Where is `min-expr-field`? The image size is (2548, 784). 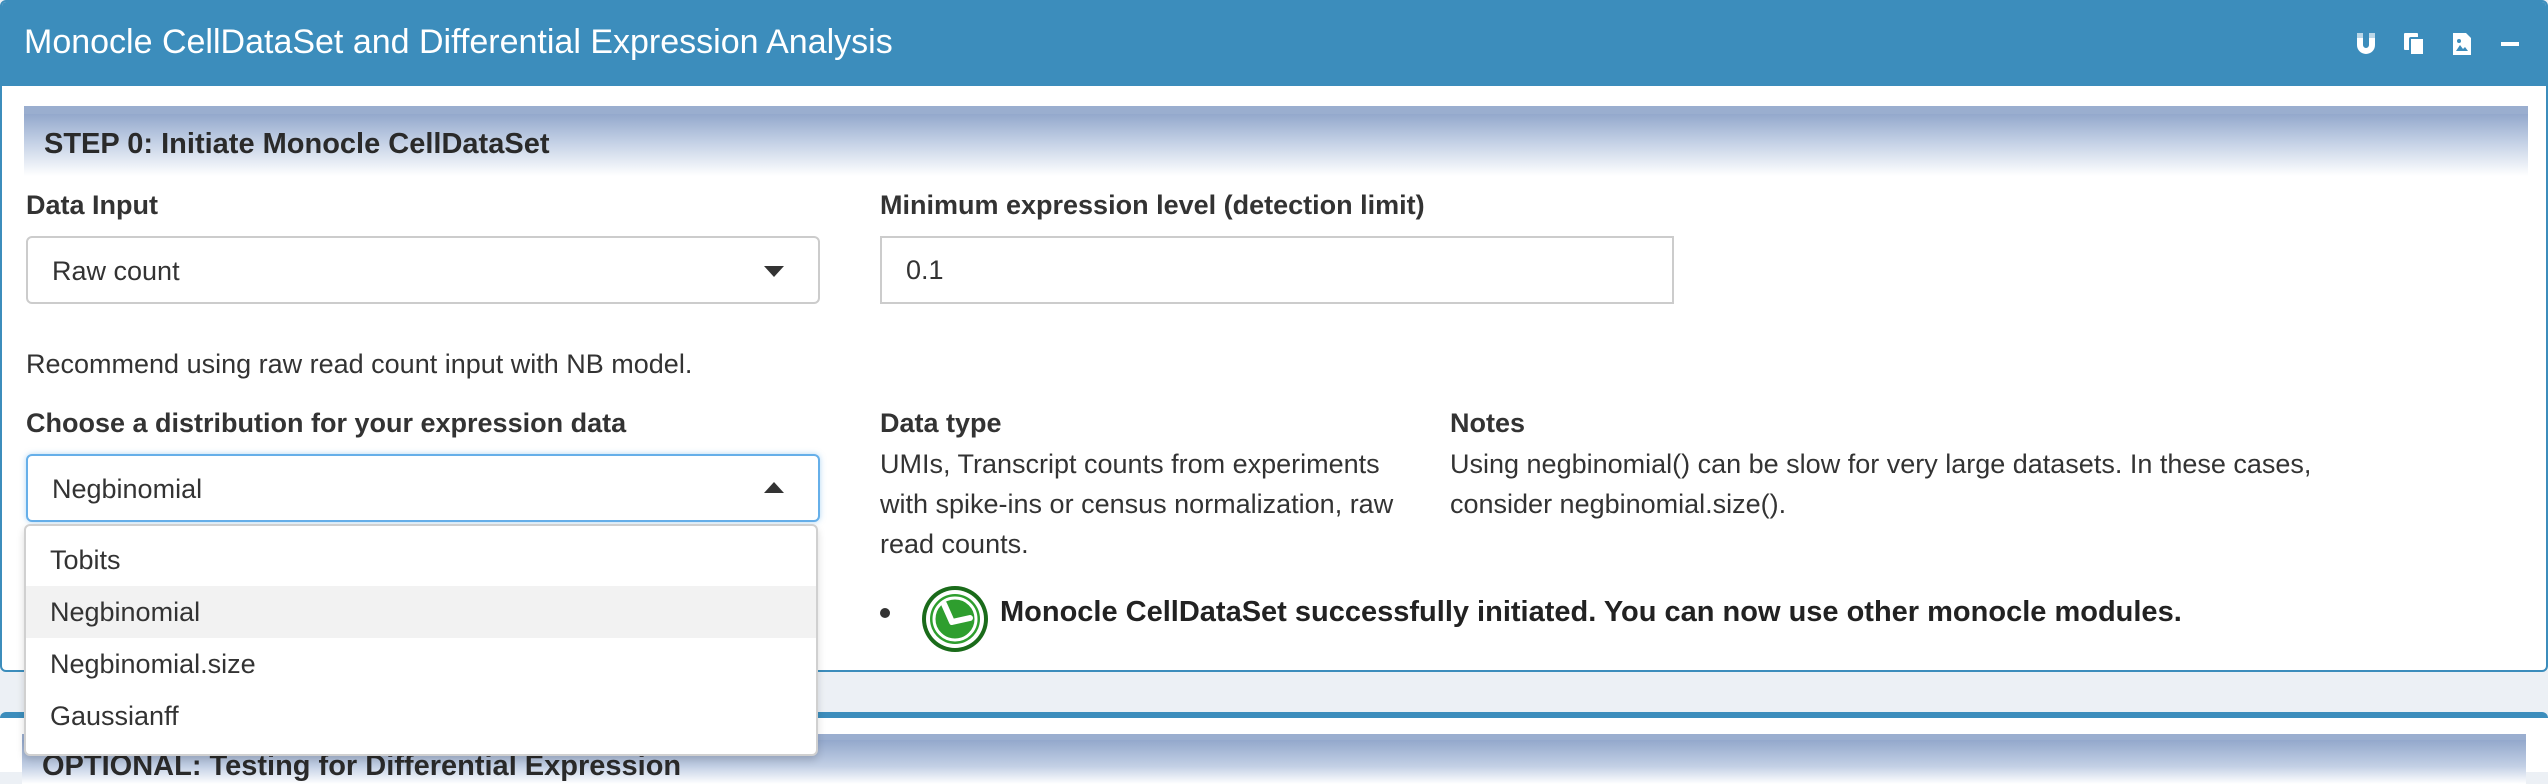
min-expr-field is located at coordinates (1277, 270).